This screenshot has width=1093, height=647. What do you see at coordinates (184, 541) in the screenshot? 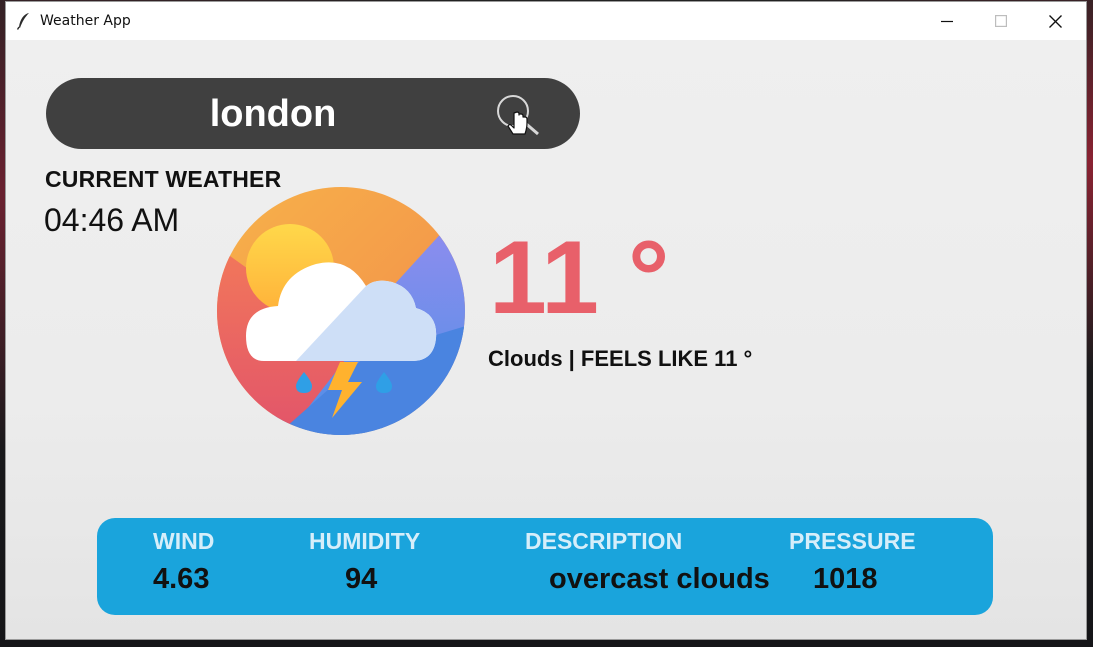
I see `wind-label: WIND` at bounding box center [184, 541].